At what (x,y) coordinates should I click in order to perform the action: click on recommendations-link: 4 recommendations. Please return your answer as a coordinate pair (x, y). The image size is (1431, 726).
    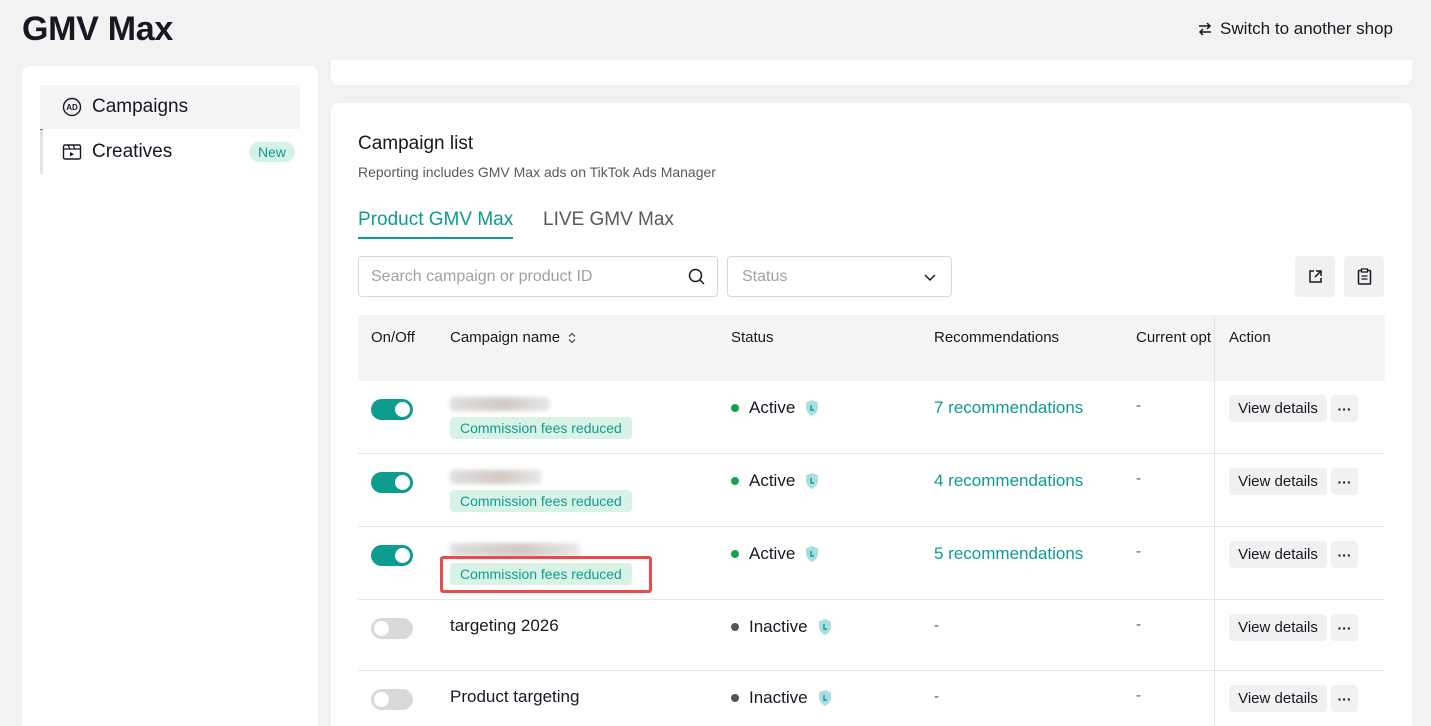
    Looking at the image, I should click on (1008, 481).